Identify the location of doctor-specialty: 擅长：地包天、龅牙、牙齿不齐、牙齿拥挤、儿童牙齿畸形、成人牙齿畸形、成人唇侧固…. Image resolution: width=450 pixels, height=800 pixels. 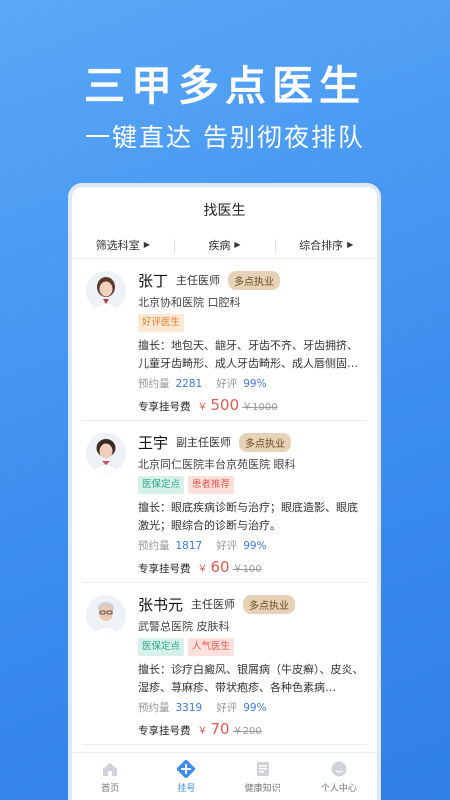
(248, 354).